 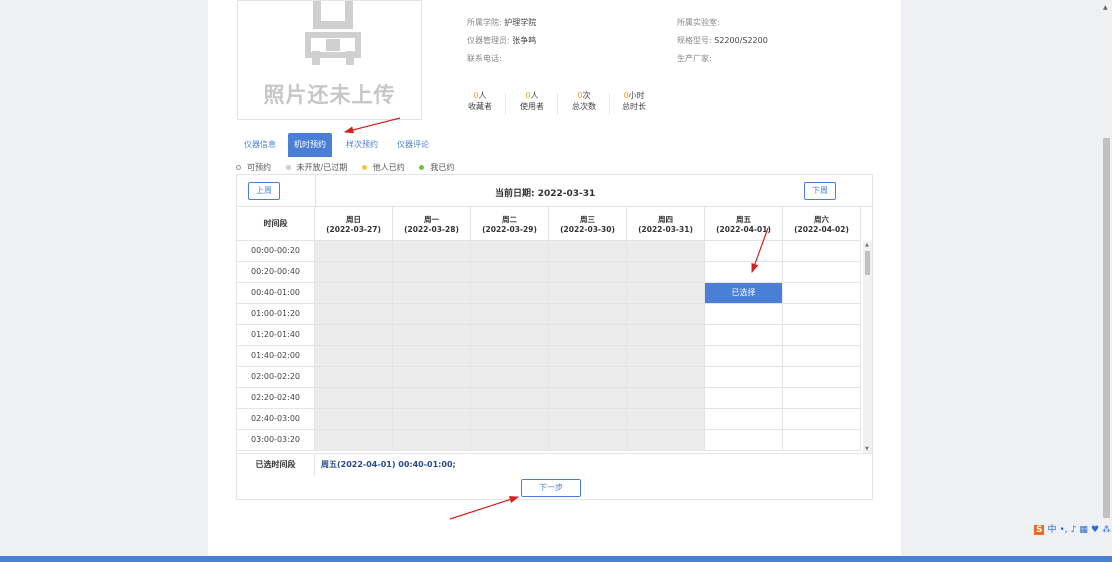 What do you see at coordinates (439, 167) in the screenshot?
I see `legend-mine: 我已约` at bounding box center [439, 167].